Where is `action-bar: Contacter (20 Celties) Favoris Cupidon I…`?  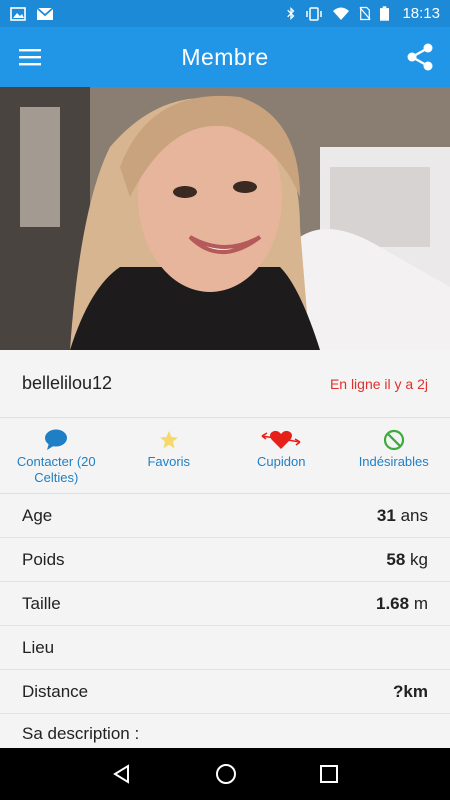 action-bar: Contacter (20 Celties) Favoris Cupidon I… is located at coordinates (225, 456).